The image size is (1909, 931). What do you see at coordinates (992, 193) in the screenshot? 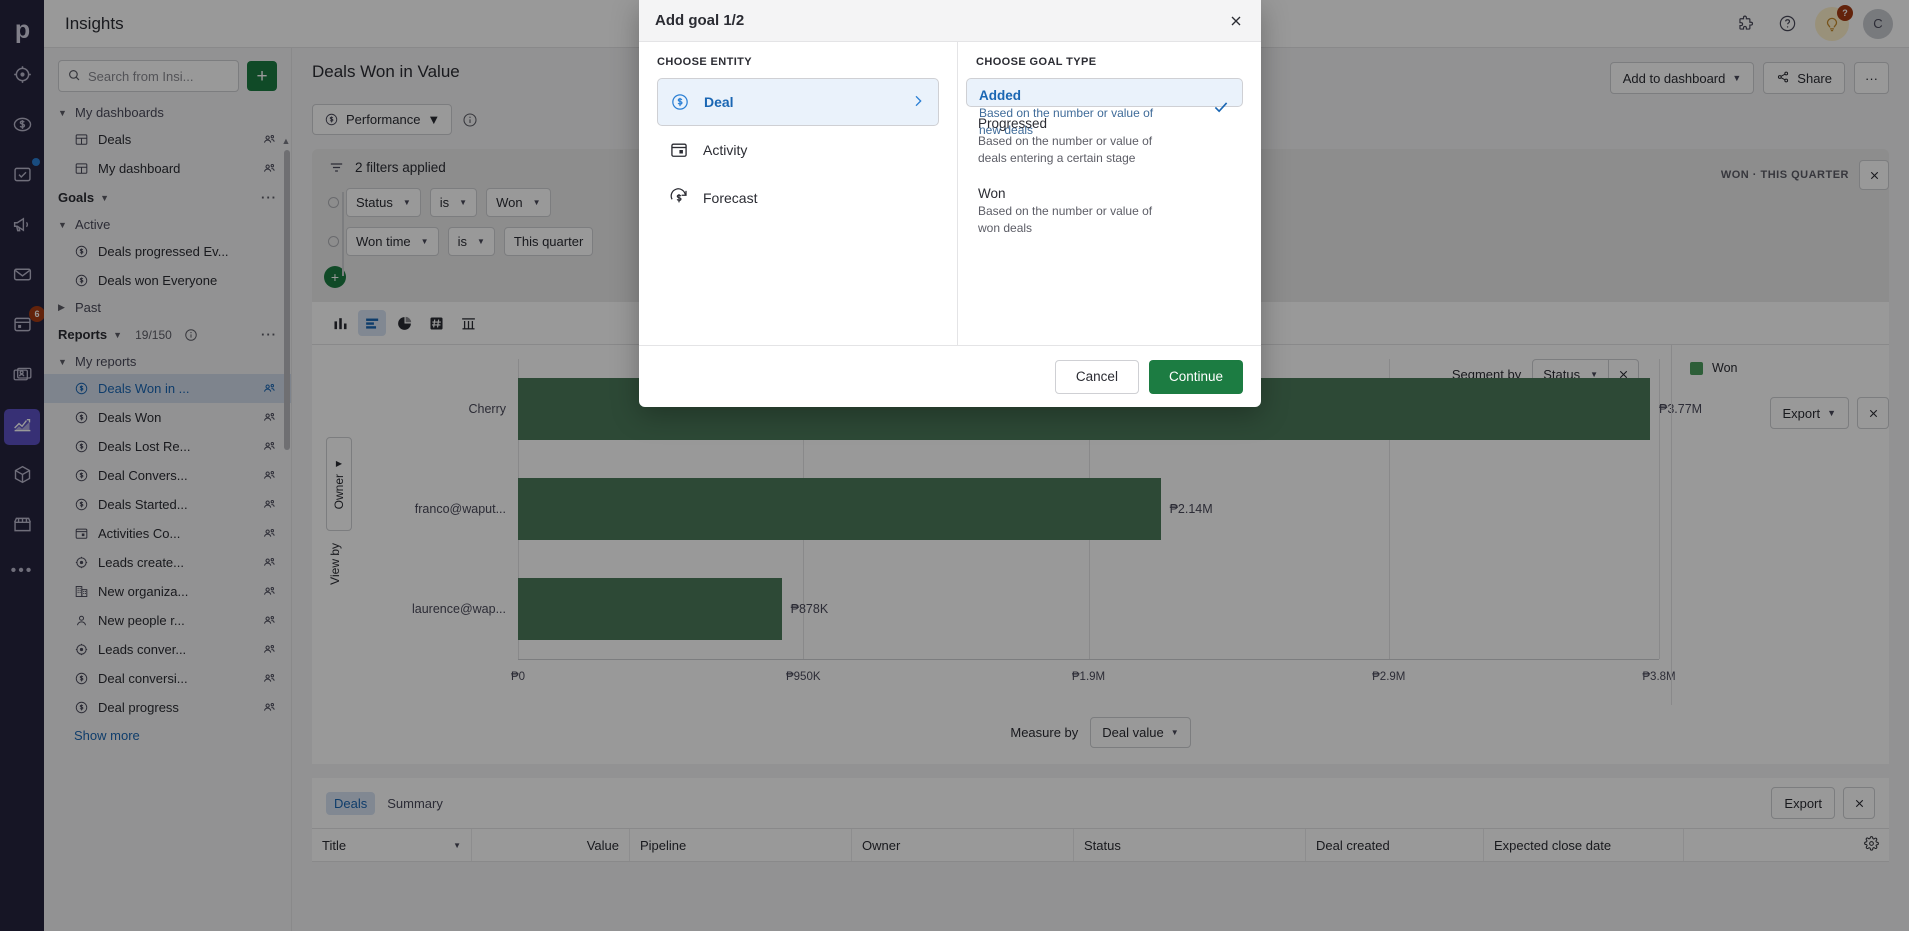
I see `goal-type-name: Won` at bounding box center [992, 193].